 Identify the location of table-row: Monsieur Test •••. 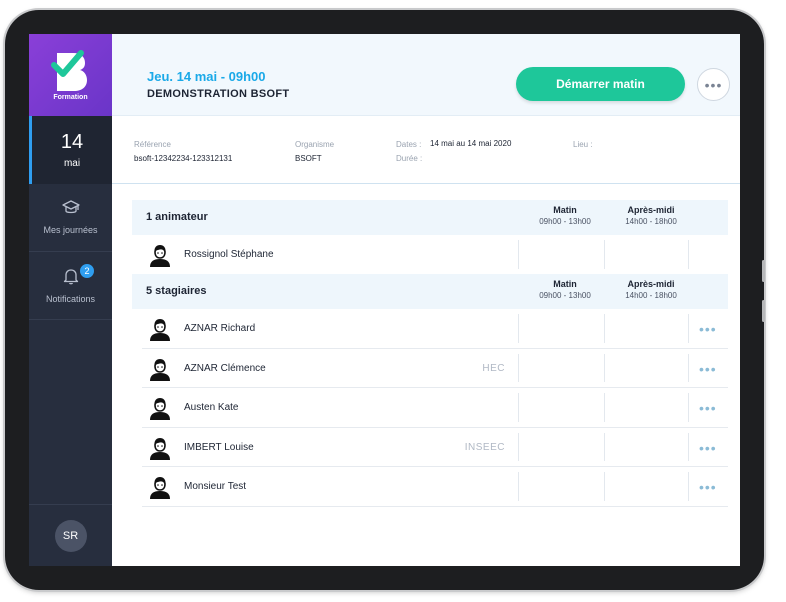
(435, 487).